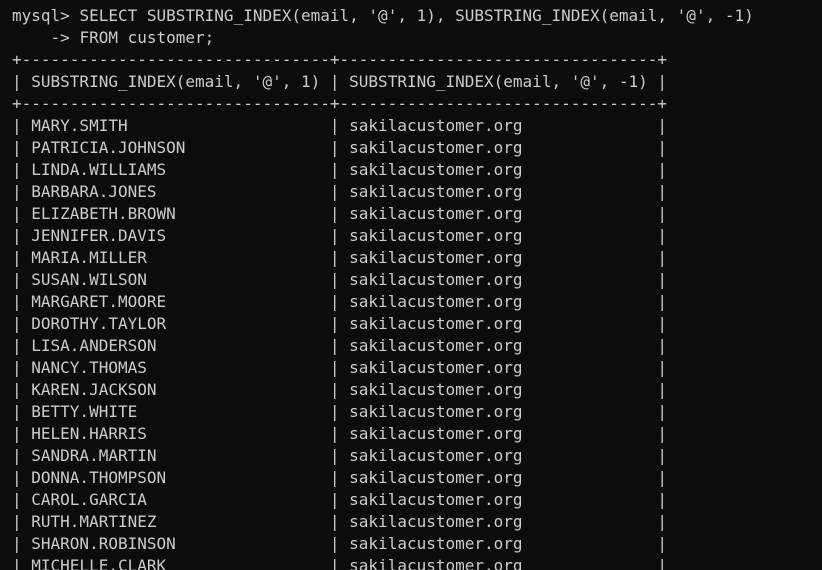 This screenshot has width=822, height=570. Describe the element at coordinates (46, 15) in the screenshot. I see `mysql-prompt: mysql>` at that location.